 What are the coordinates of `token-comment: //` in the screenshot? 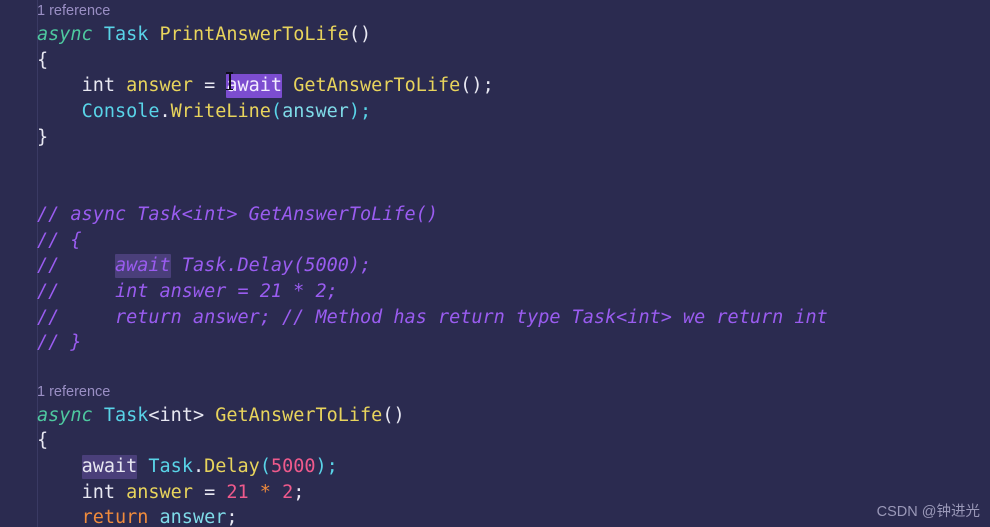 It's located at (76, 266).